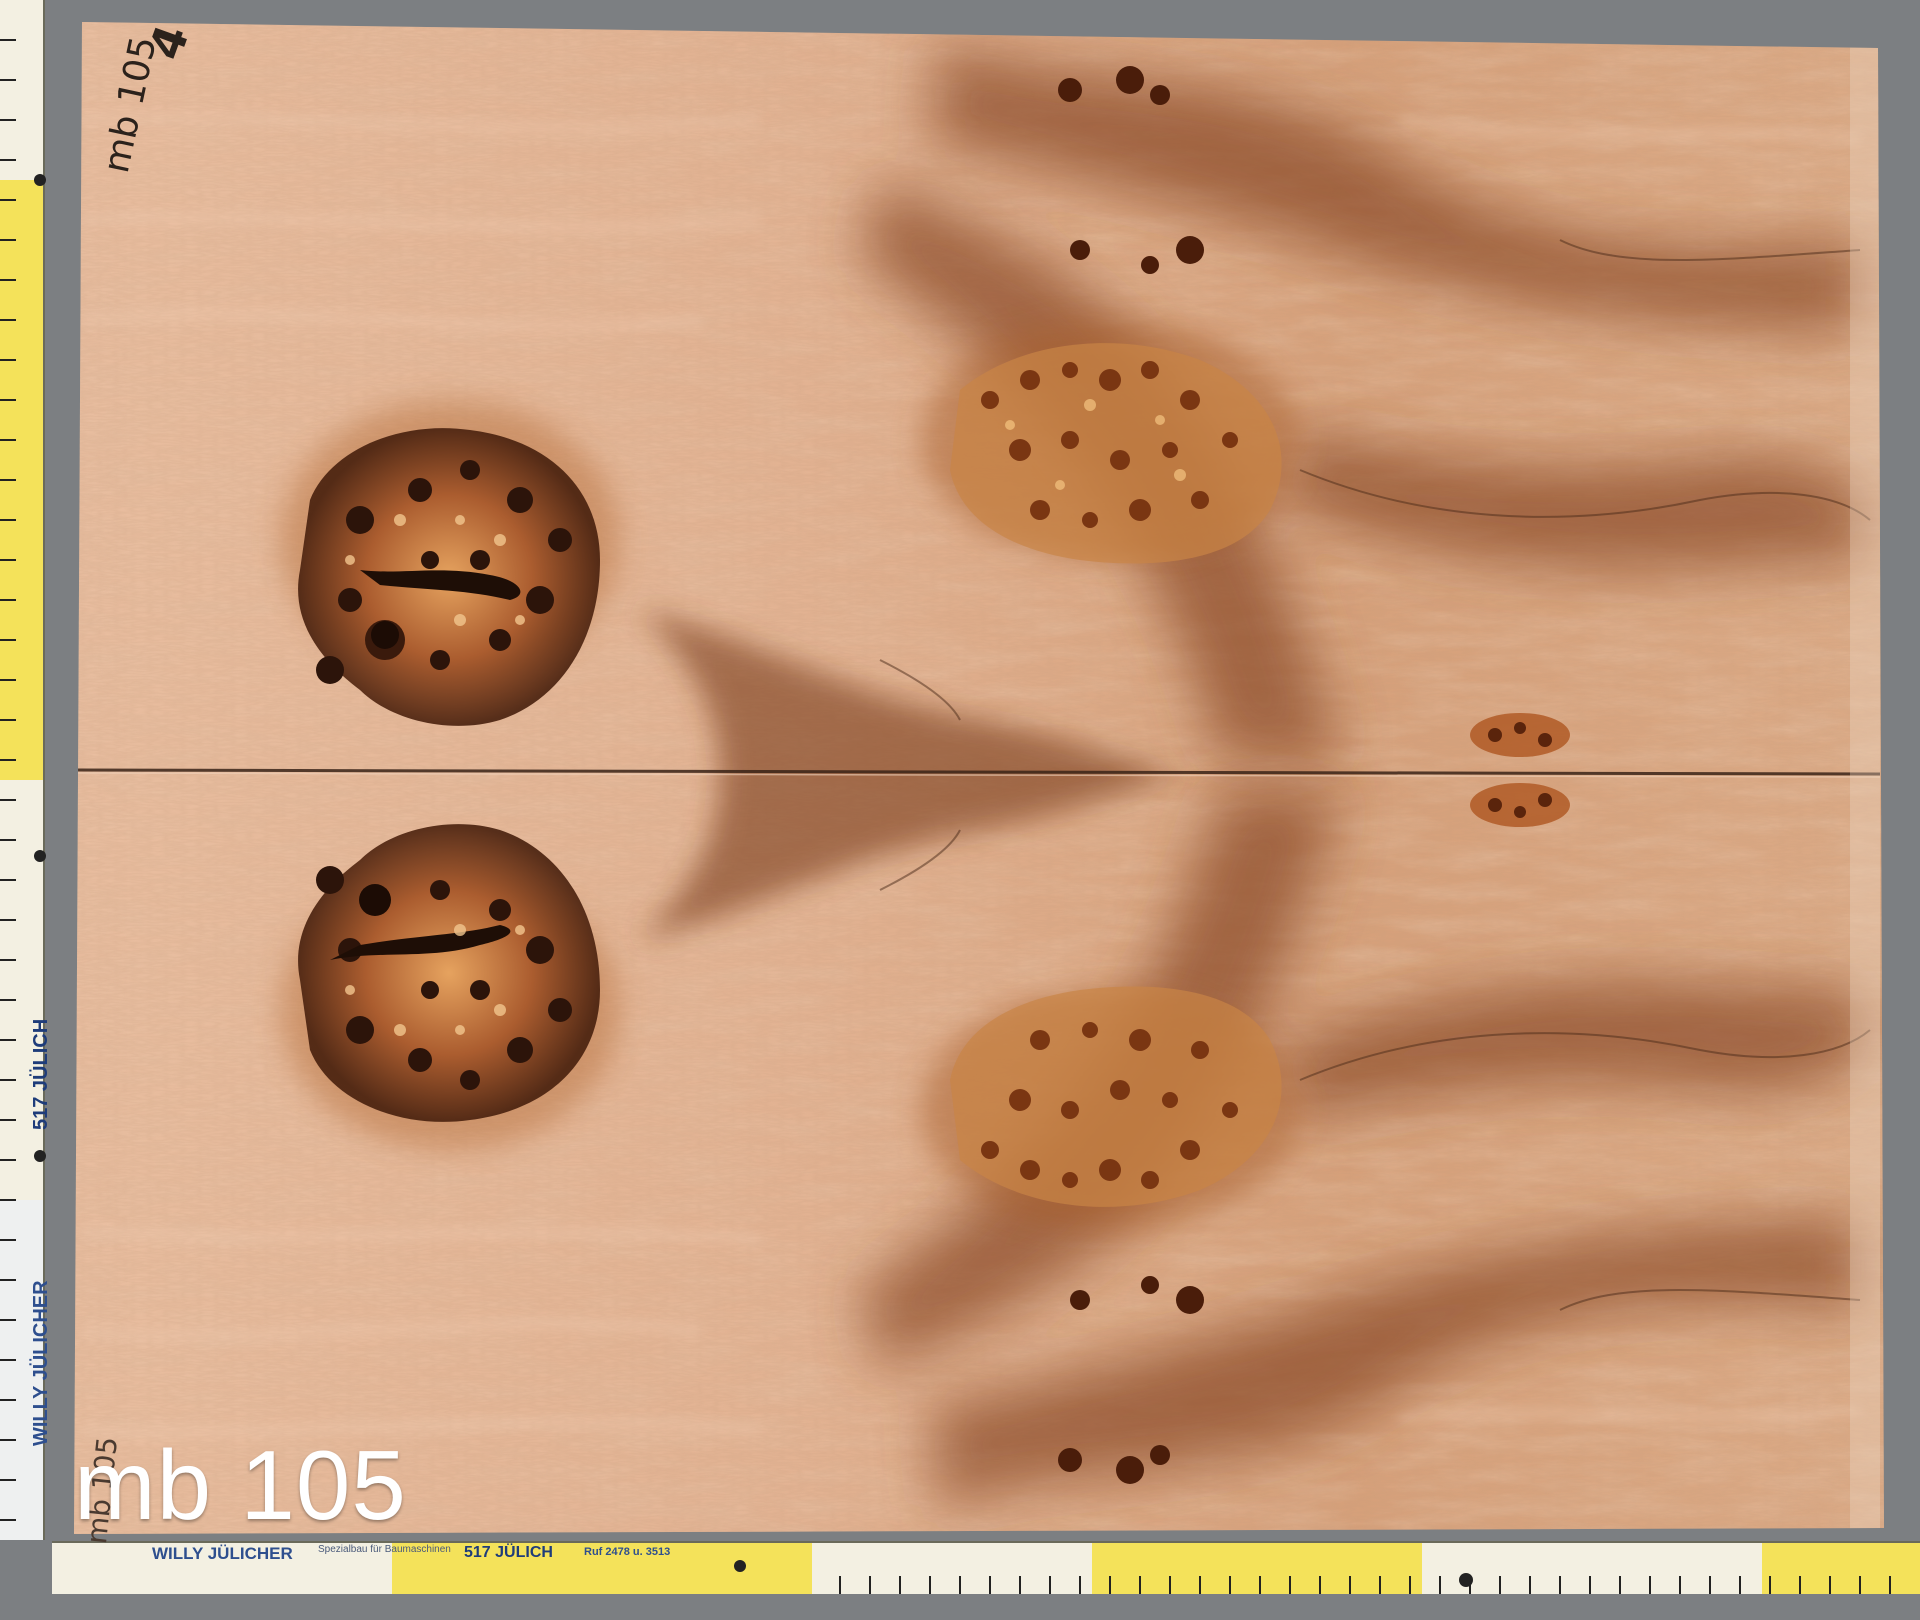 This screenshot has height=1620, width=1920. Describe the element at coordinates (240, 1485) in the screenshot. I see `item-caption: mb 105` at that location.